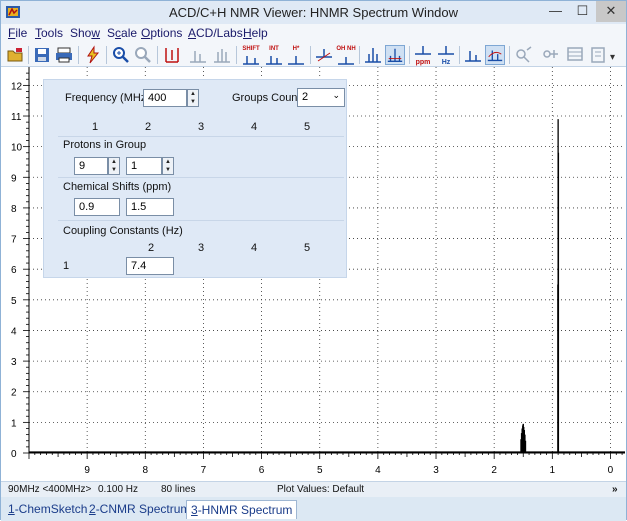 The height and width of the screenshot is (521, 627). Describe the element at coordinates (64, 55) in the screenshot. I see `print-icon` at that location.